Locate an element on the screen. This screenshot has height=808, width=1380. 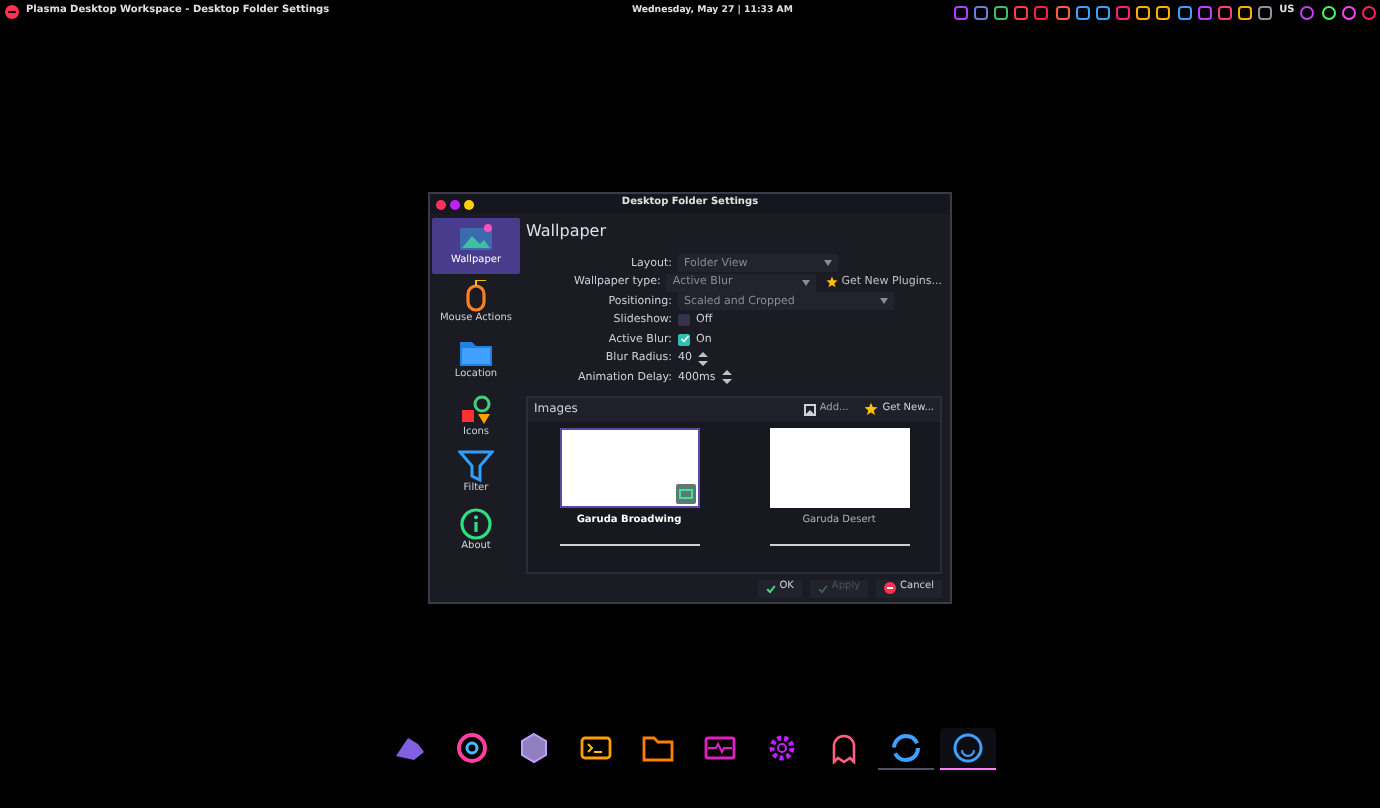
sync-icon is located at coordinates (906, 748).